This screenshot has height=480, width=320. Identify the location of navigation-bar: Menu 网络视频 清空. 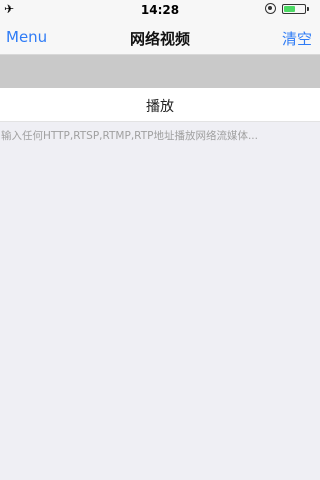
(160, 37).